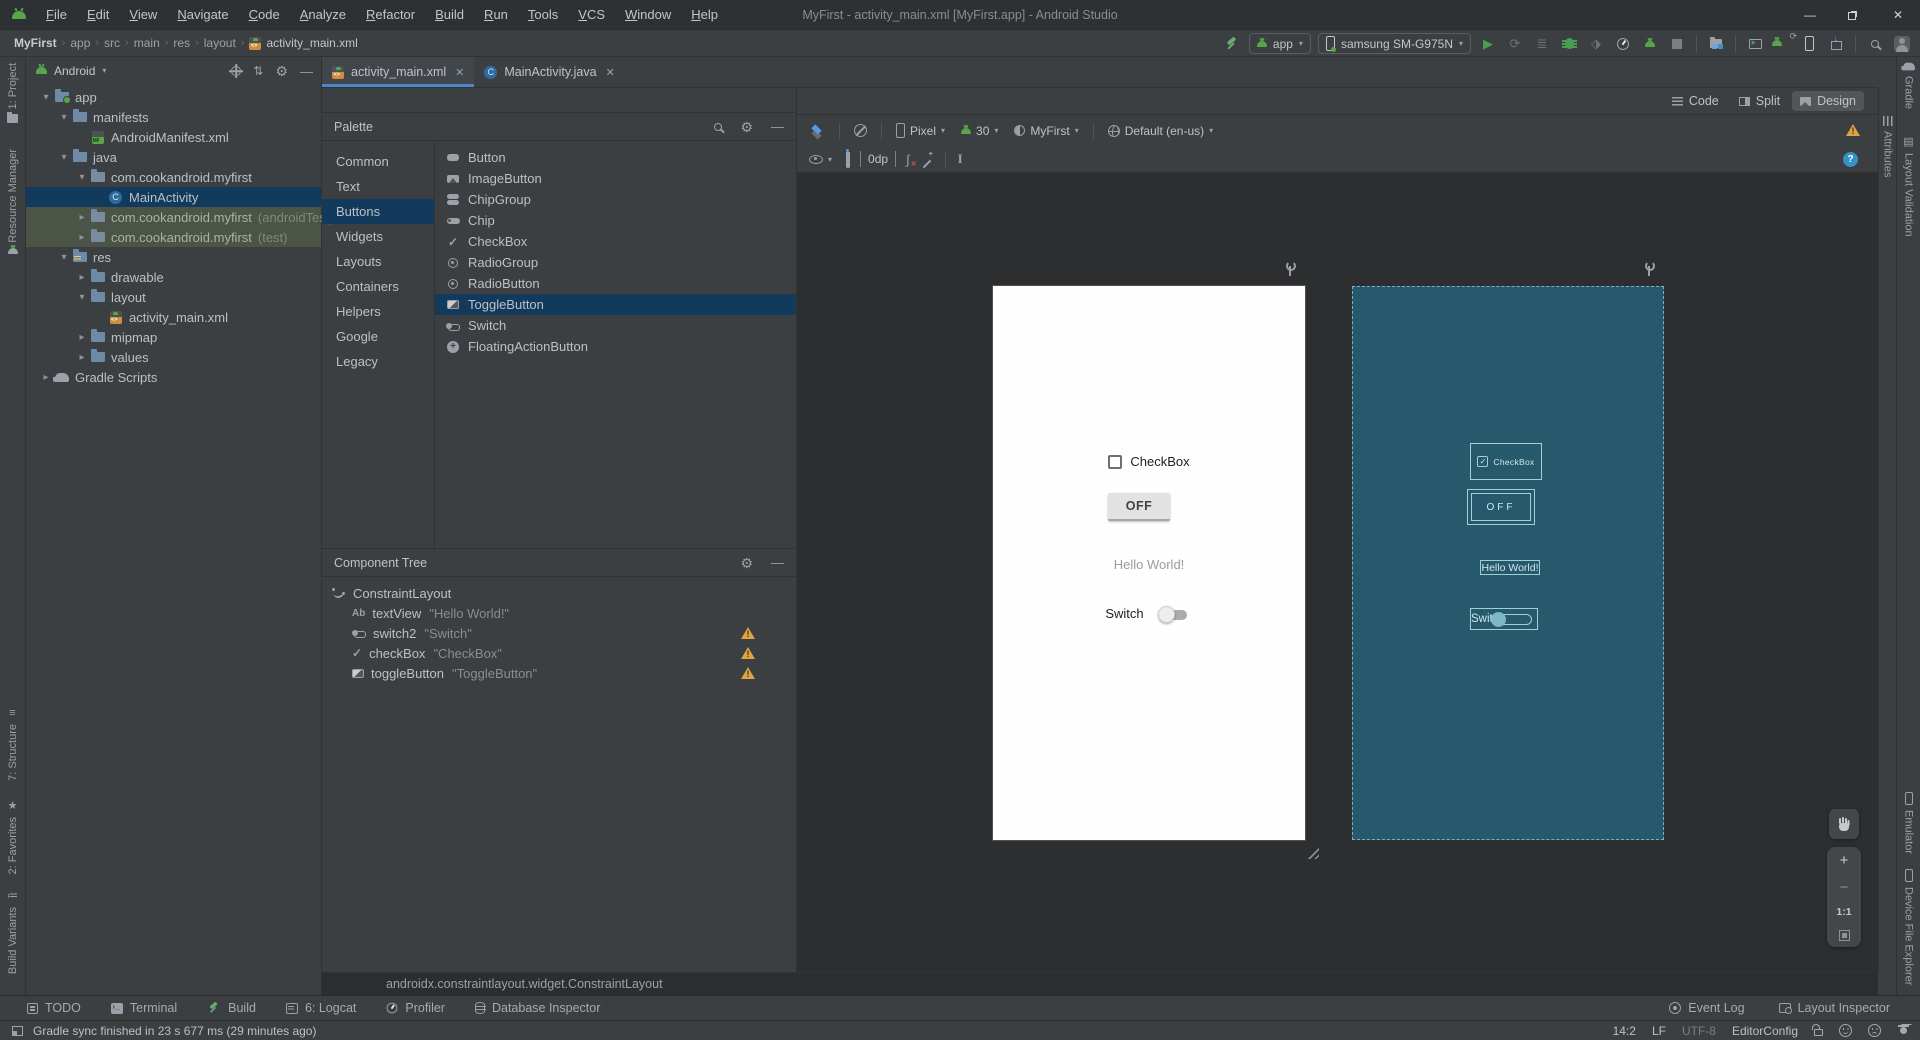  Describe the element at coordinates (236, 71) in the screenshot. I see `locate-file-icon` at that location.